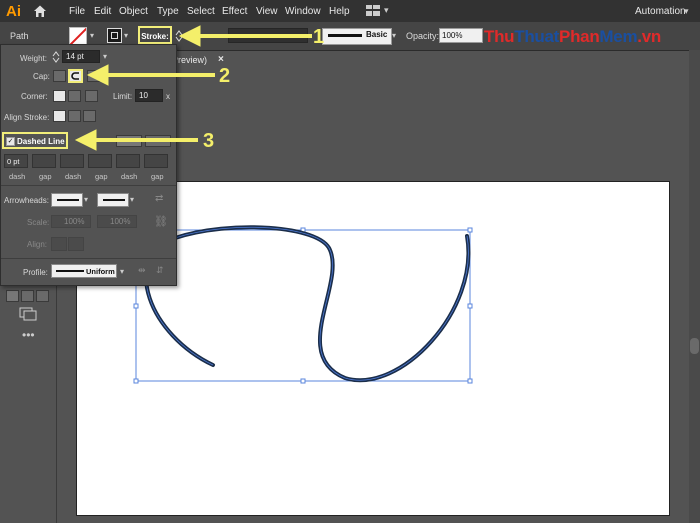 The image size is (700, 523). What do you see at coordinates (76, 244) in the screenshot?
I see `arrow-place-icon` at bounding box center [76, 244].